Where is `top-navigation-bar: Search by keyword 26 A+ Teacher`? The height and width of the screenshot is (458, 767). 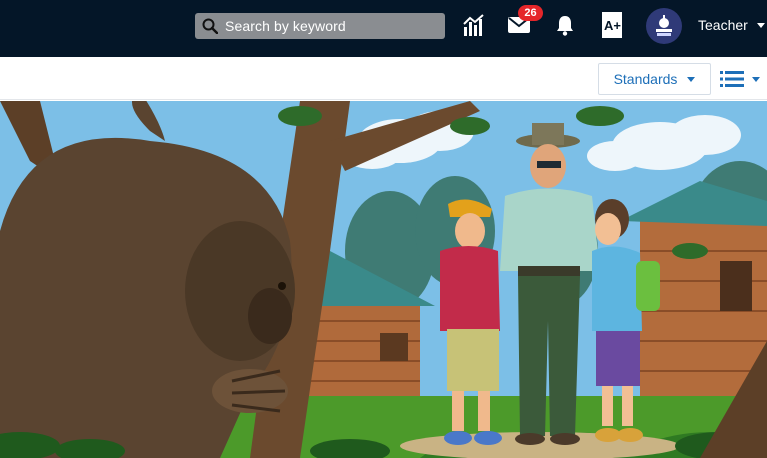 top-navigation-bar: Search by keyword 26 A+ Teacher is located at coordinates (383, 28).